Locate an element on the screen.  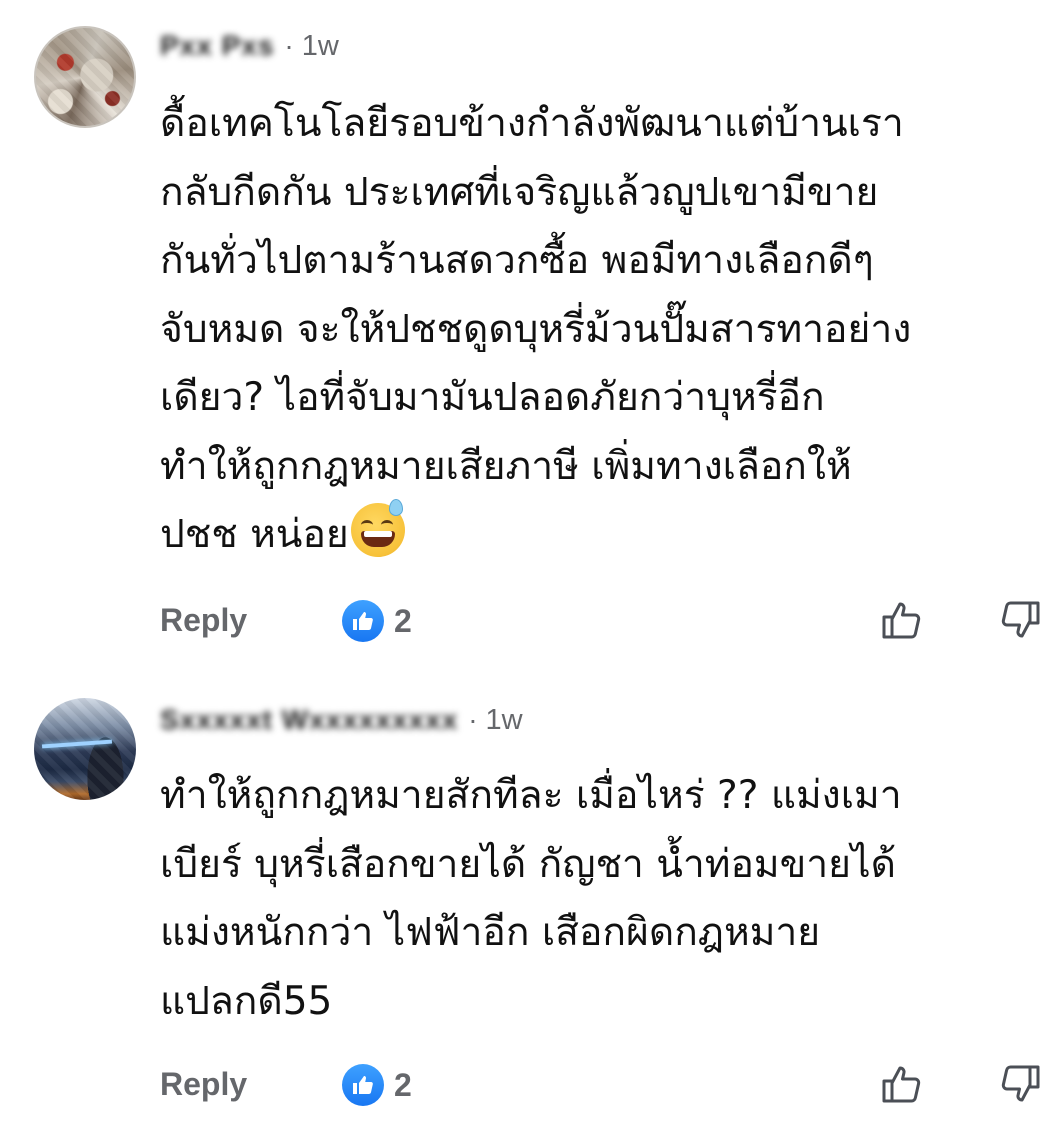
comment-header: Pxx Pxs · 1w is located at coordinates (249, 46).